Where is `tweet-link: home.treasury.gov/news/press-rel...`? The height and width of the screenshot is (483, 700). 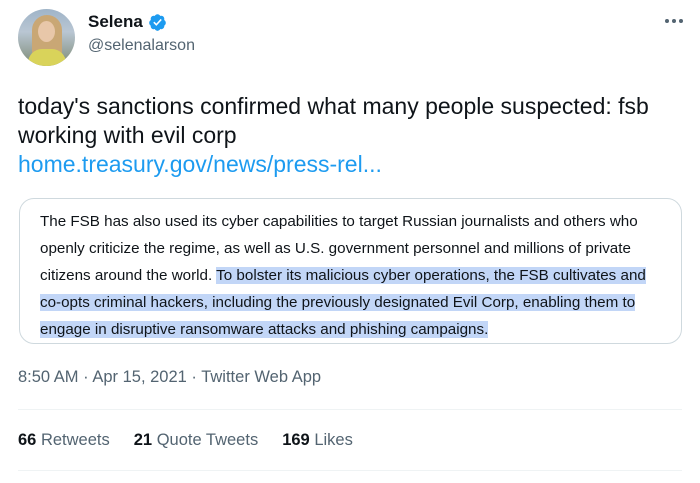 tweet-link: home.treasury.gov/news/press-rel... is located at coordinates (348, 164).